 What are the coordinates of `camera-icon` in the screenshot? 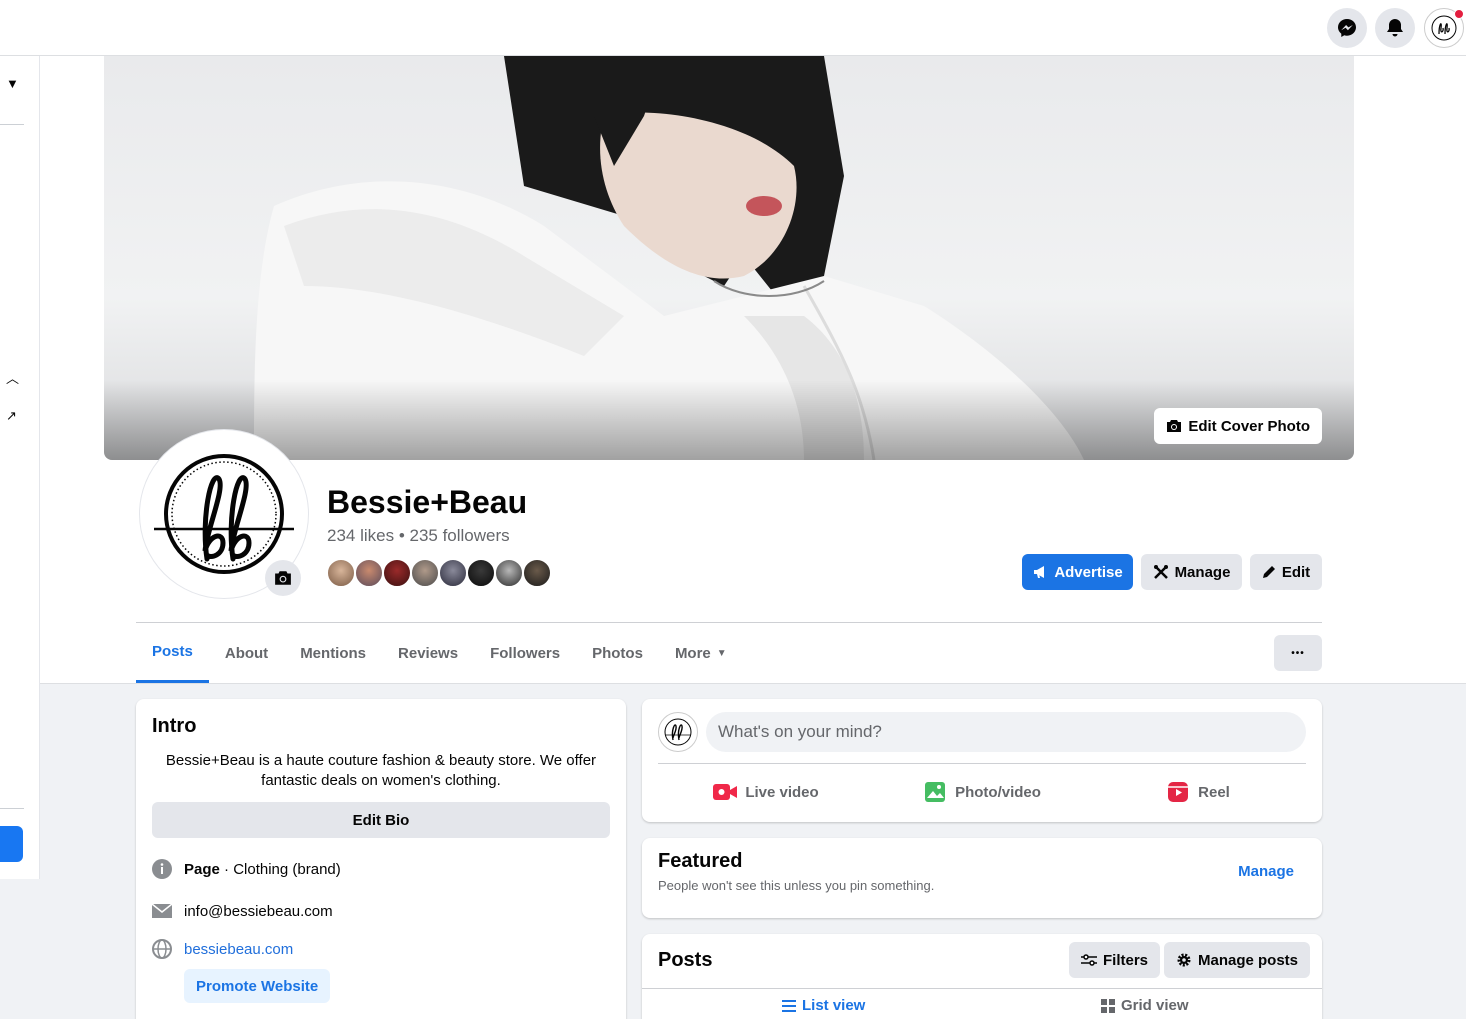 It's located at (283, 578).